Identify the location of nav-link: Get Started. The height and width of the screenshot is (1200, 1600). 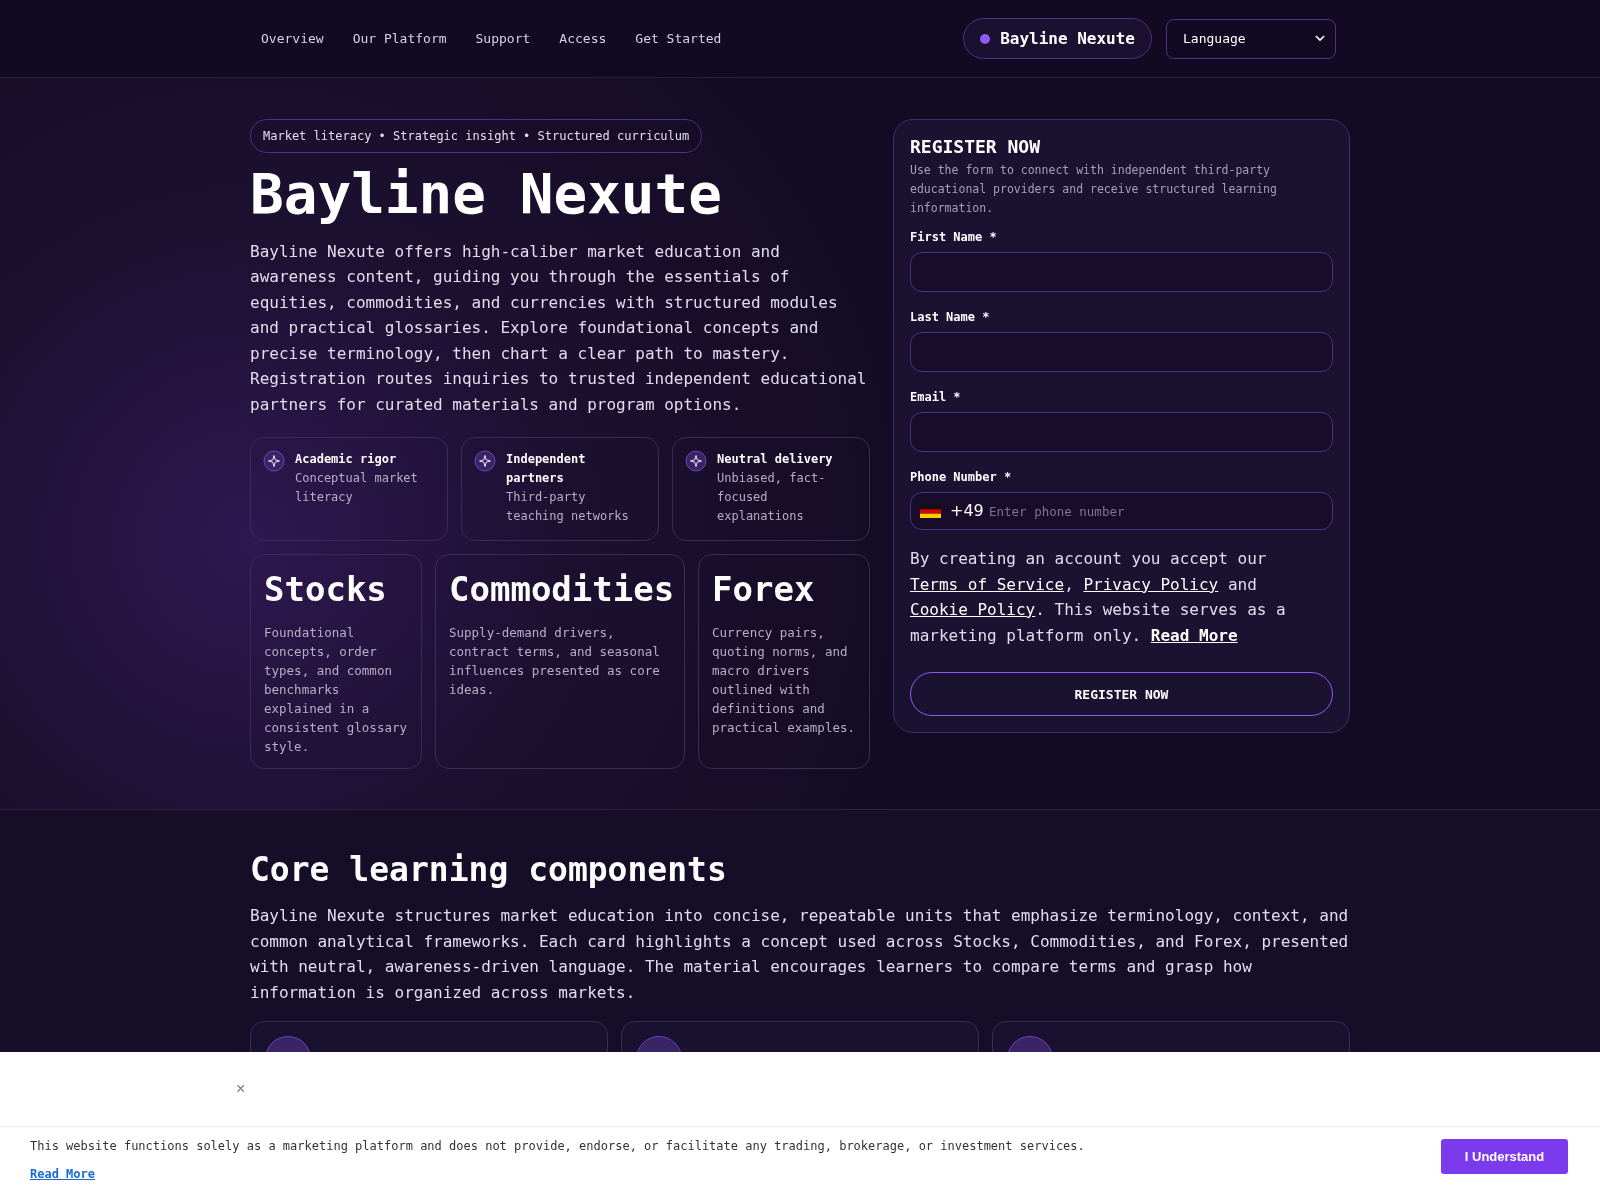
(678, 38).